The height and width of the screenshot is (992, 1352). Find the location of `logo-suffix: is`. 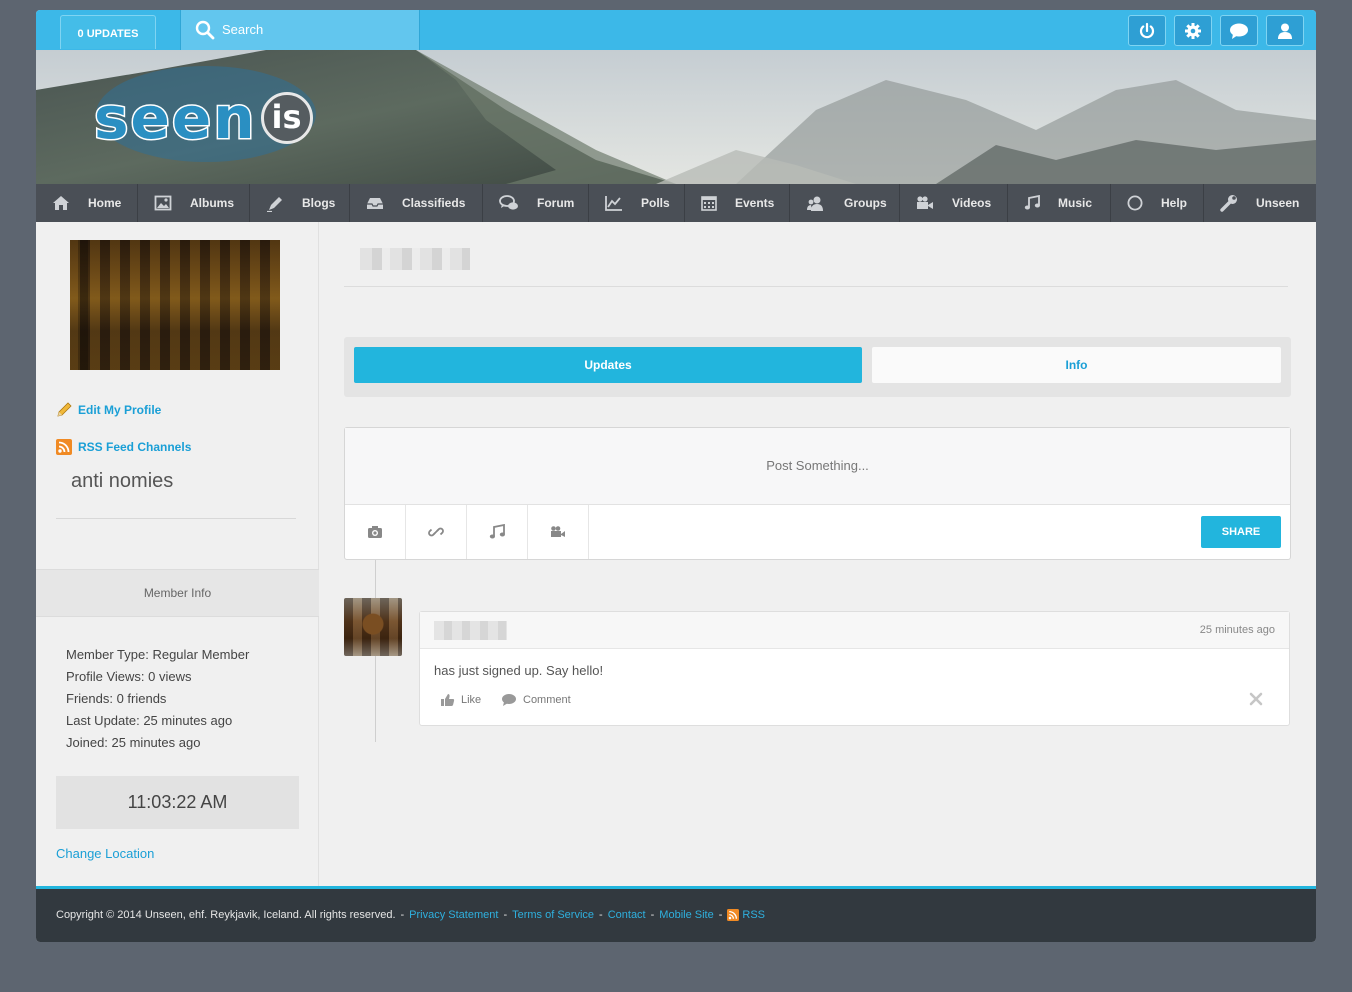

logo-suffix: is is located at coordinates (286, 118).